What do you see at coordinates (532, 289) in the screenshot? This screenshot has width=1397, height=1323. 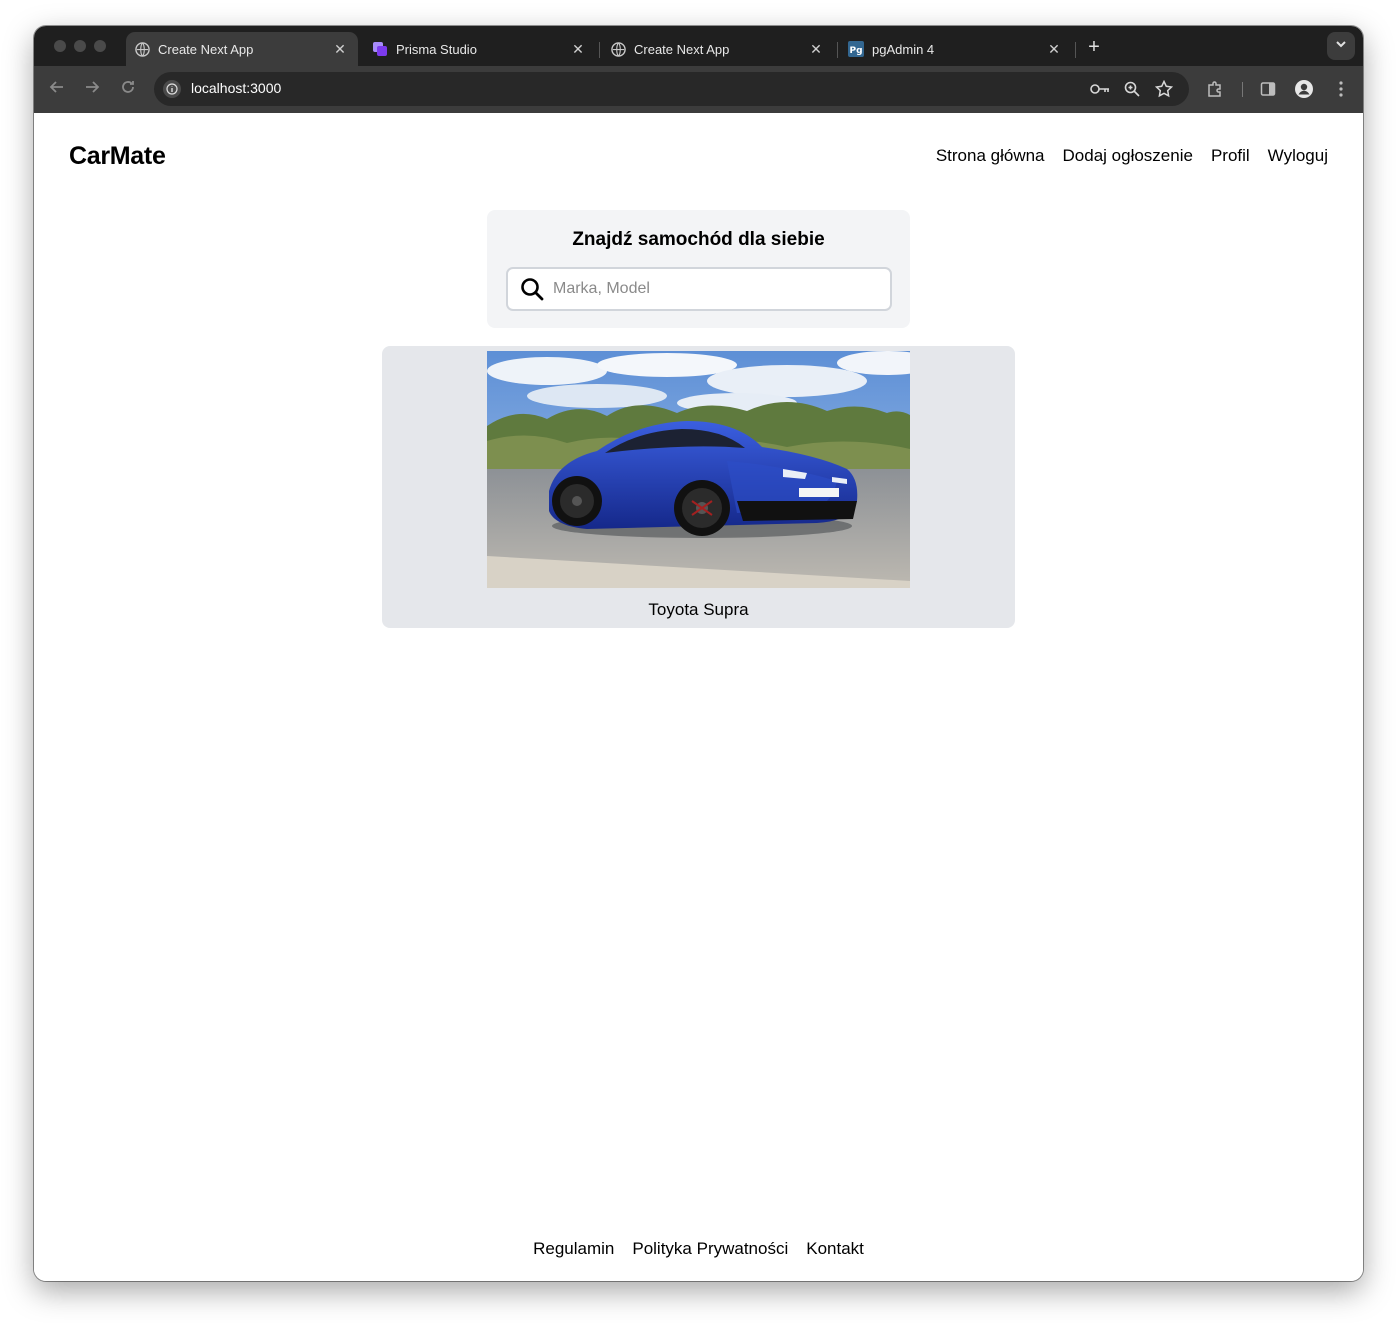 I see `search-icon` at bounding box center [532, 289].